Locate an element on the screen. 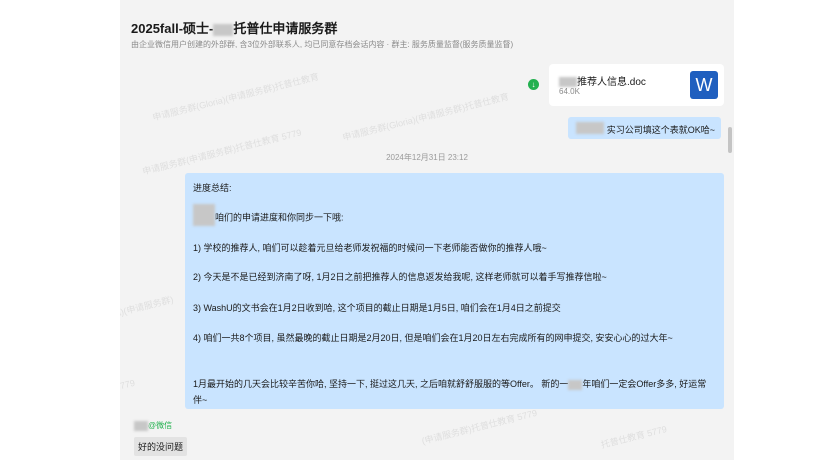  message-bubble-outgoing: 实习公司填这个表就OK哈~ is located at coordinates (644, 128).